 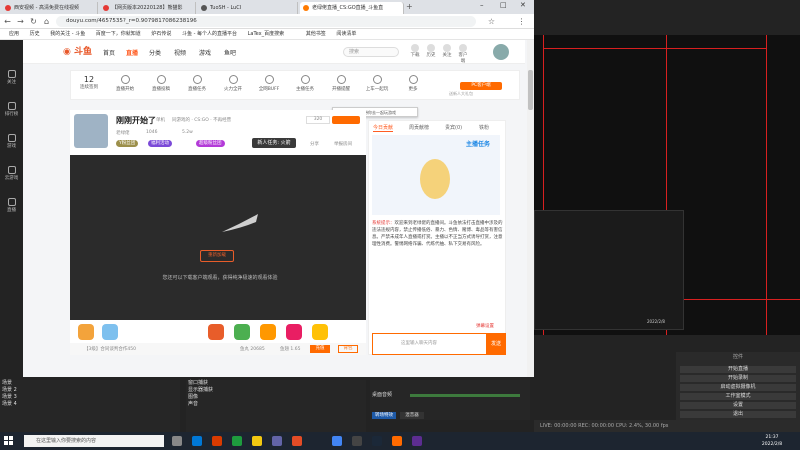 I want to click on tab-vip: 贵宾(0), so click(x=453, y=127).